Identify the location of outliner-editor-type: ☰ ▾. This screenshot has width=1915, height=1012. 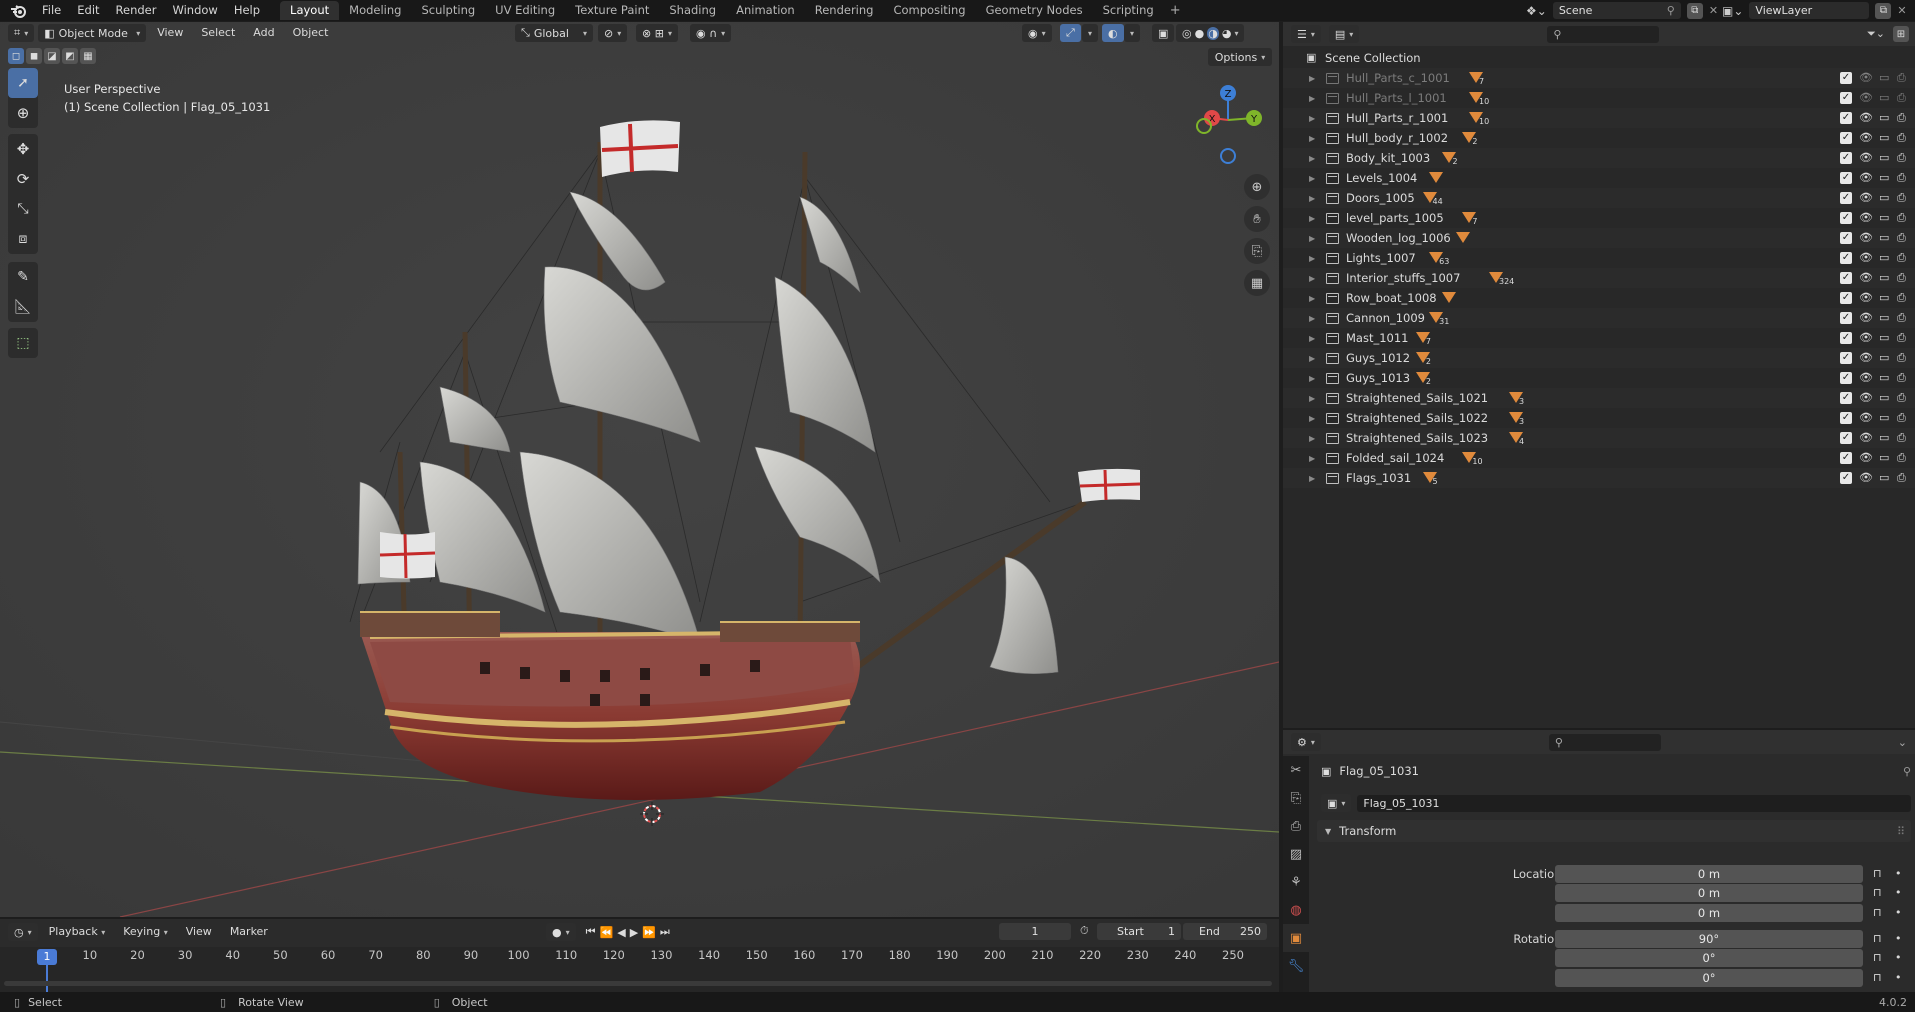
(1306, 34).